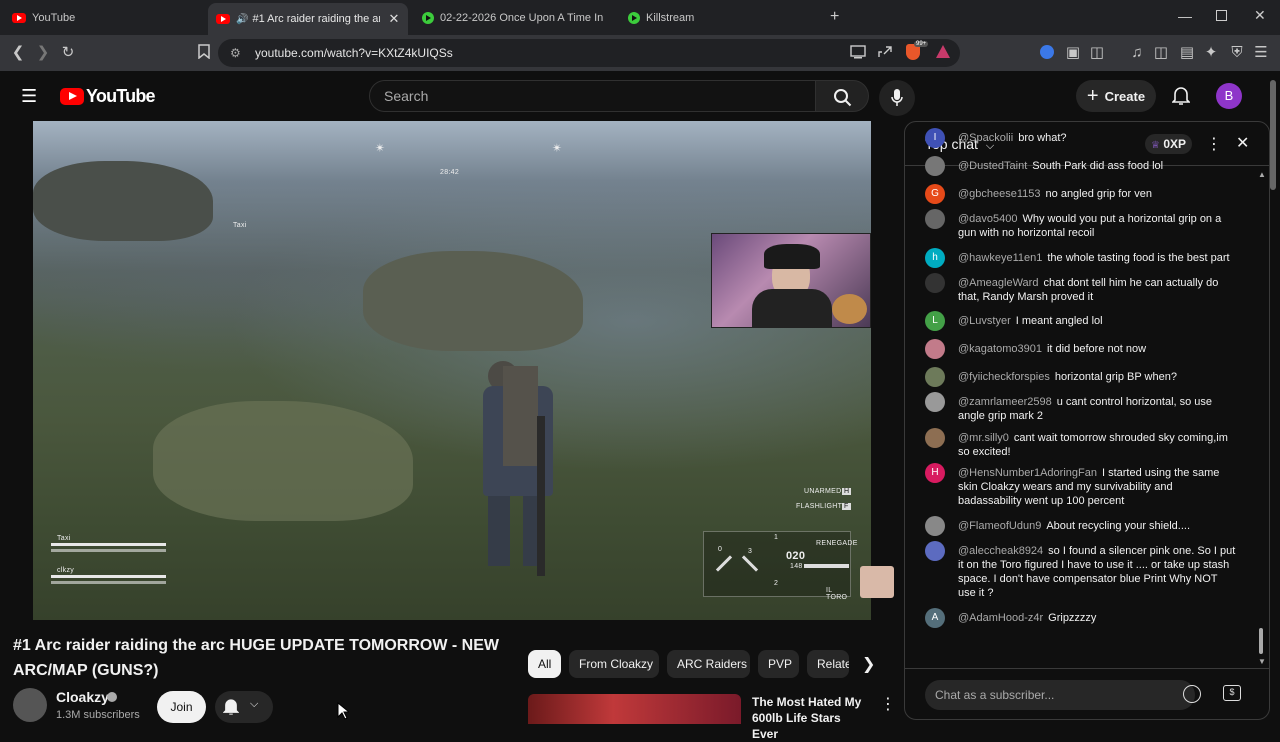 The image size is (1280, 742). What do you see at coordinates (983, 438) in the screenshot?
I see `chat-author-name: @mr.silly0` at bounding box center [983, 438].